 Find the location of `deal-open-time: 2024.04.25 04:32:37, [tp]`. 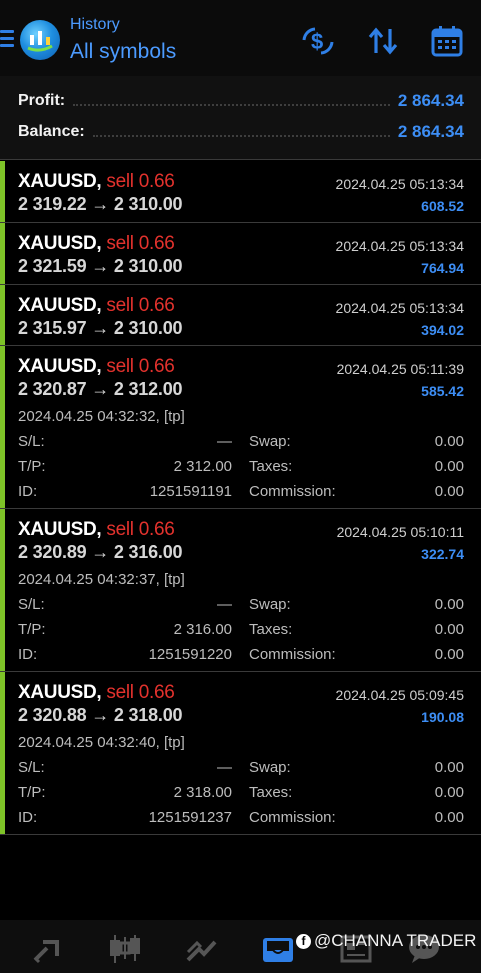

deal-open-time: 2024.04.25 04:32:37, [tp] is located at coordinates (101, 579).